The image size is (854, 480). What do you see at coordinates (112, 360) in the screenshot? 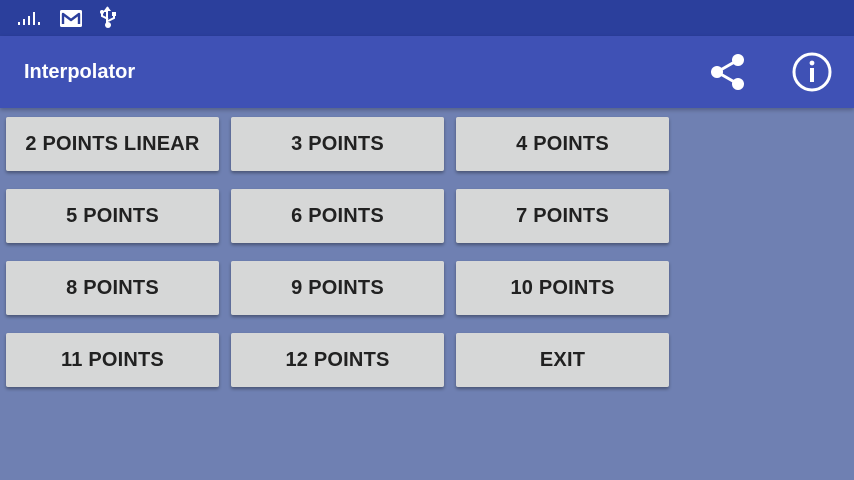
I see `eleven-points-button: 11 POINTS` at bounding box center [112, 360].